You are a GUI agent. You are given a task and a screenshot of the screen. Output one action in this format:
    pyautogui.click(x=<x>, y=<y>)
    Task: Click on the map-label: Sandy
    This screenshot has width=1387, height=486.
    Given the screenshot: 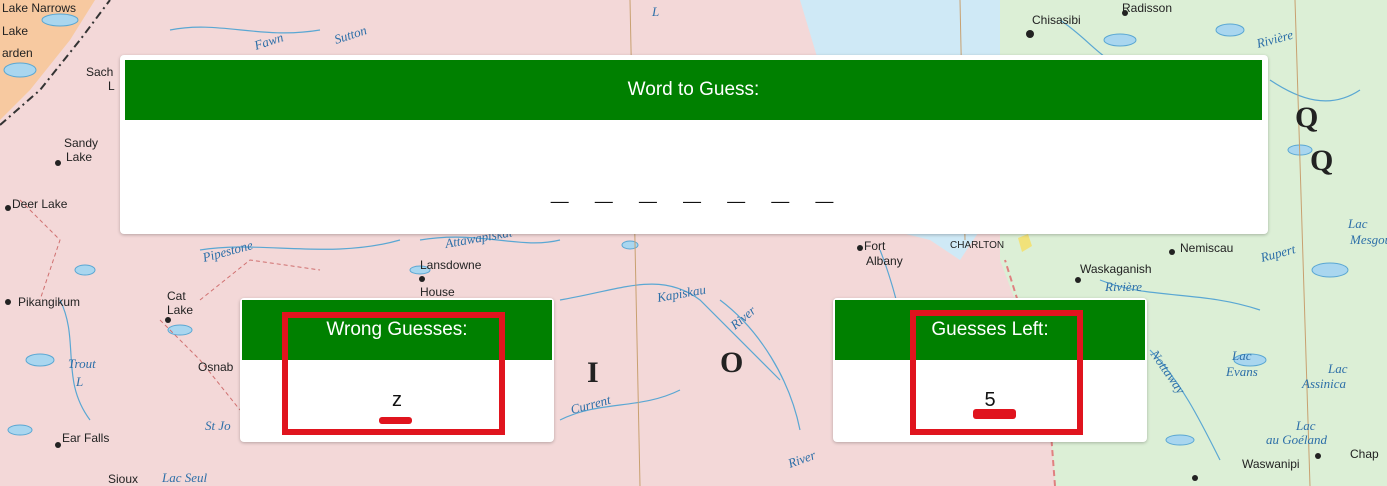 What is the action you would take?
    pyautogui.click(x=81, y=143)
    